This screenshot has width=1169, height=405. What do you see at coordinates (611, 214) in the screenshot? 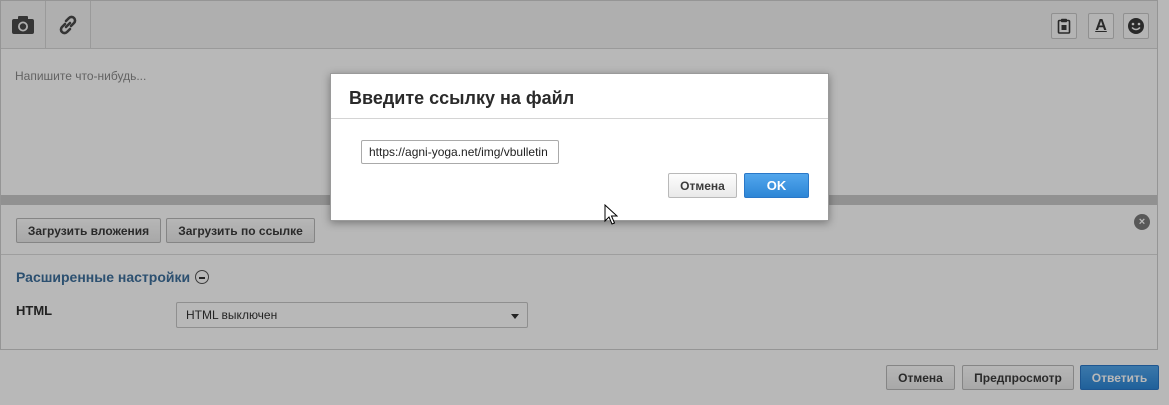
I see `mouse-cursor-icon` at bounding box center [611, 214].